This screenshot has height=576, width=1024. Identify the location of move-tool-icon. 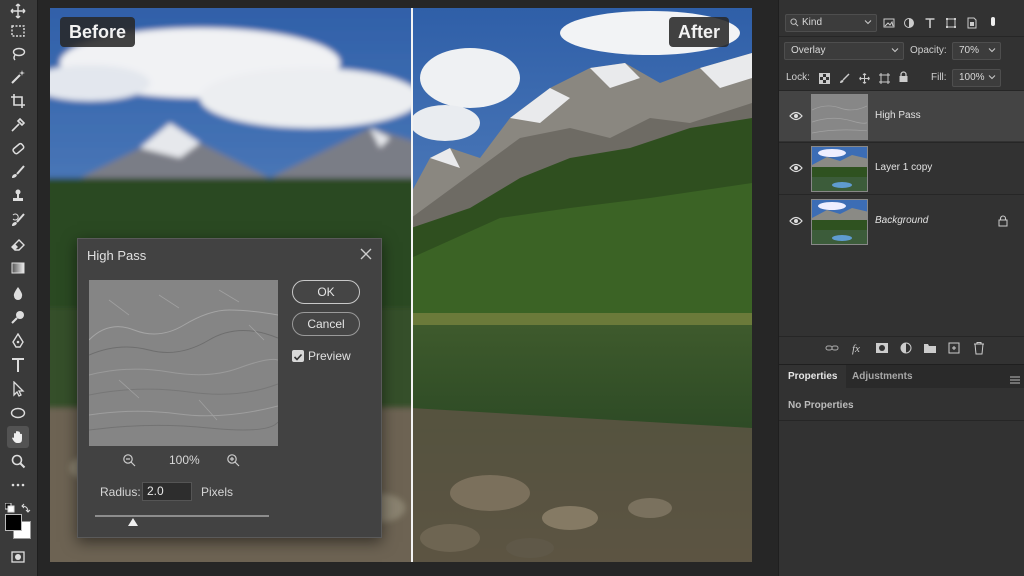
(18, 11).